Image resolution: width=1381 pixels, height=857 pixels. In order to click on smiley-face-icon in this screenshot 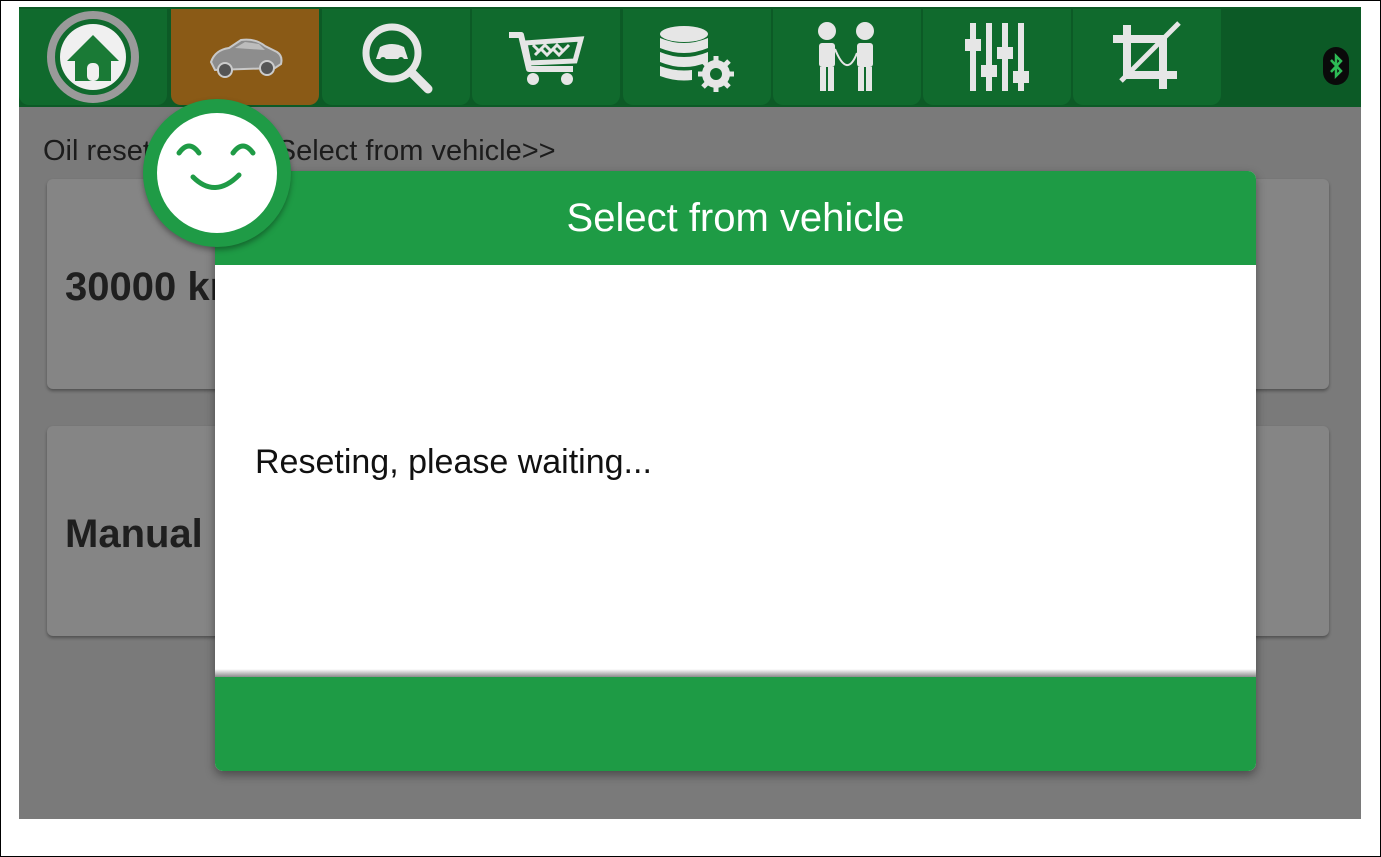, I will do `click(217, 173)`.